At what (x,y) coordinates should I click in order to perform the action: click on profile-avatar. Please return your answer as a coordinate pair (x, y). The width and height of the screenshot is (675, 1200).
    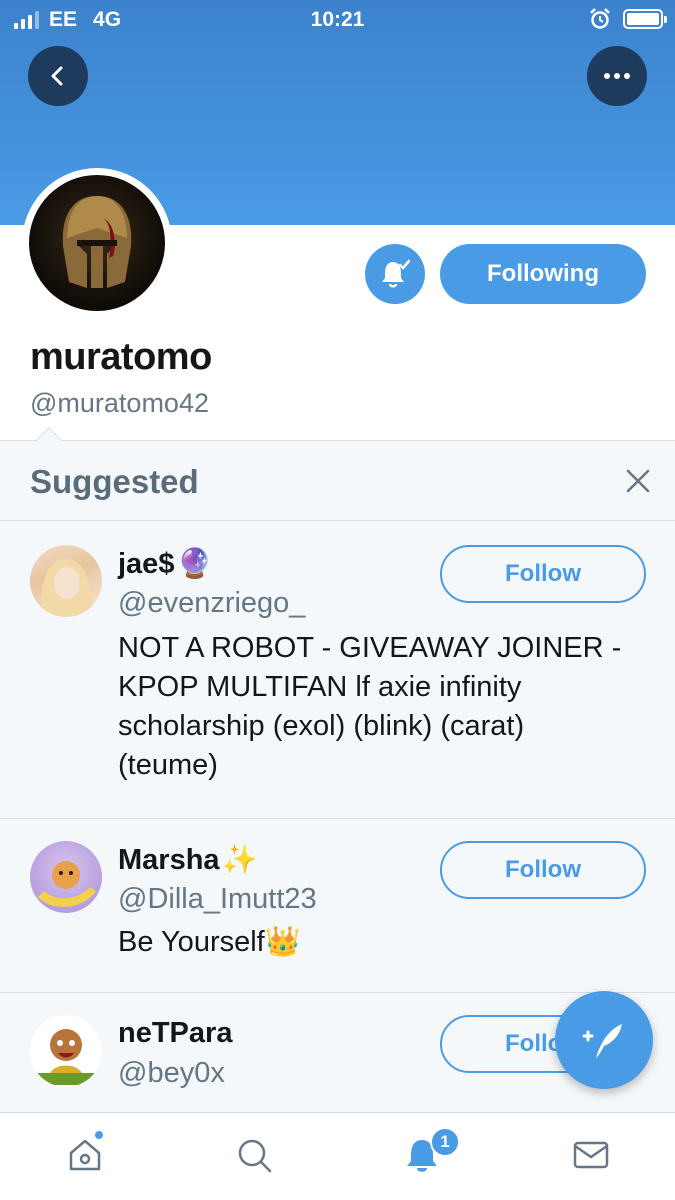
    Looking at the image, I should click on (97, 243).